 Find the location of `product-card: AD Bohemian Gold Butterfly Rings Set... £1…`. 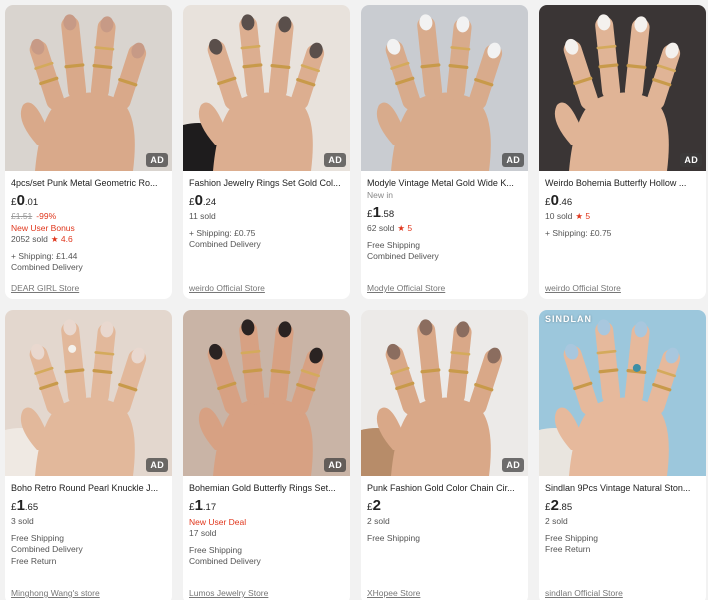

product-card: AD Bohemian Gold Butterfly Rings Set... £1… is located at coordinates (266, 455).